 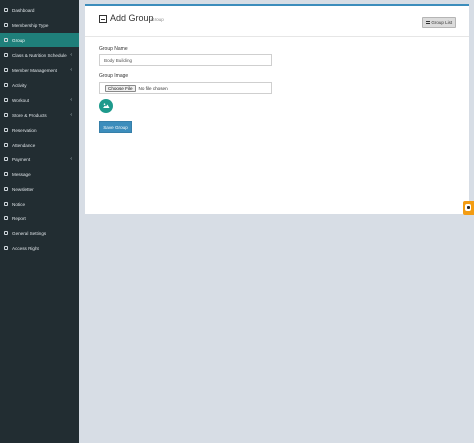 I want to click on file-status: No file chosen, so click(x=153, y=88).